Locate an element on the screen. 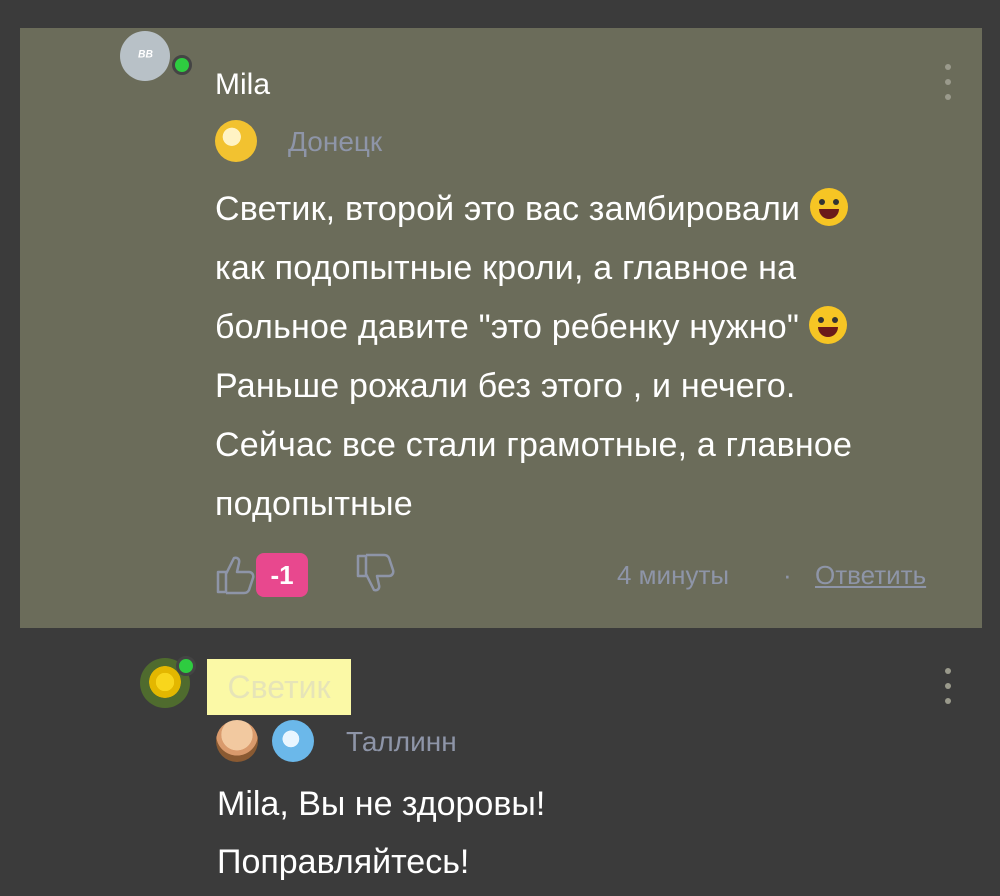 The image size is (1000, 896). city-label: Донецк is located at coordinates (335, 141).